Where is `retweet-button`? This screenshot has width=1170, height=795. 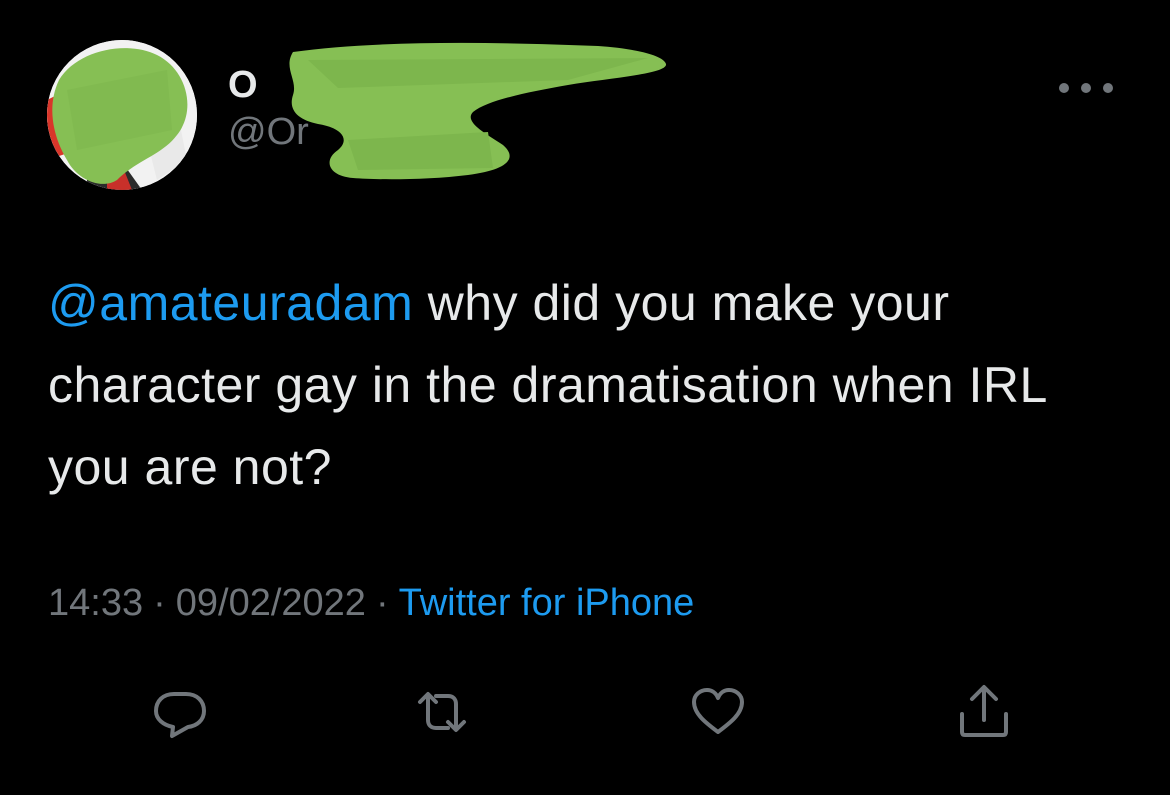
retweet-button is located at coordinates (442, 712).